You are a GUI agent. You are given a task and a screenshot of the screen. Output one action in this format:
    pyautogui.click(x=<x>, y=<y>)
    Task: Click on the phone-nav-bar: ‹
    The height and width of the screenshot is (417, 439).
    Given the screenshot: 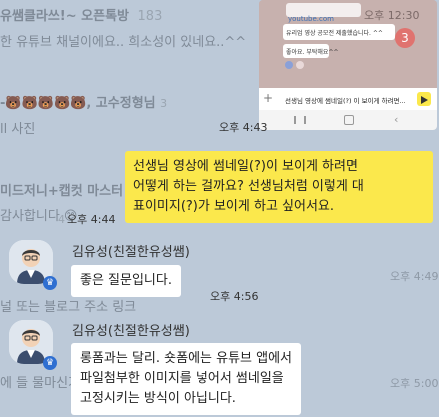 What is the action you would take?
    pyautogui.click(x=348, y=120)
    